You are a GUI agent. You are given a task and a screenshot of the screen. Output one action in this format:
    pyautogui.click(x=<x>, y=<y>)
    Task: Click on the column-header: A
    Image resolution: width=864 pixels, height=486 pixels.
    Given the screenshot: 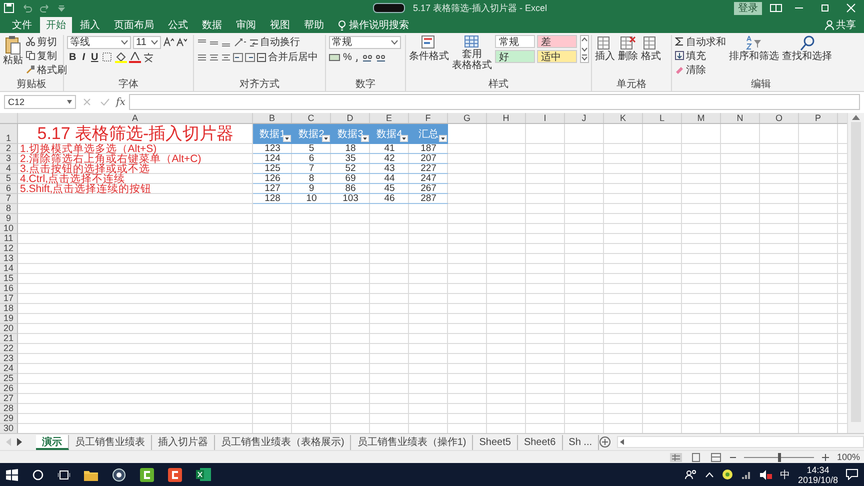 What is the action you would take?
    pyautogui.click(x=135, y=118)
    